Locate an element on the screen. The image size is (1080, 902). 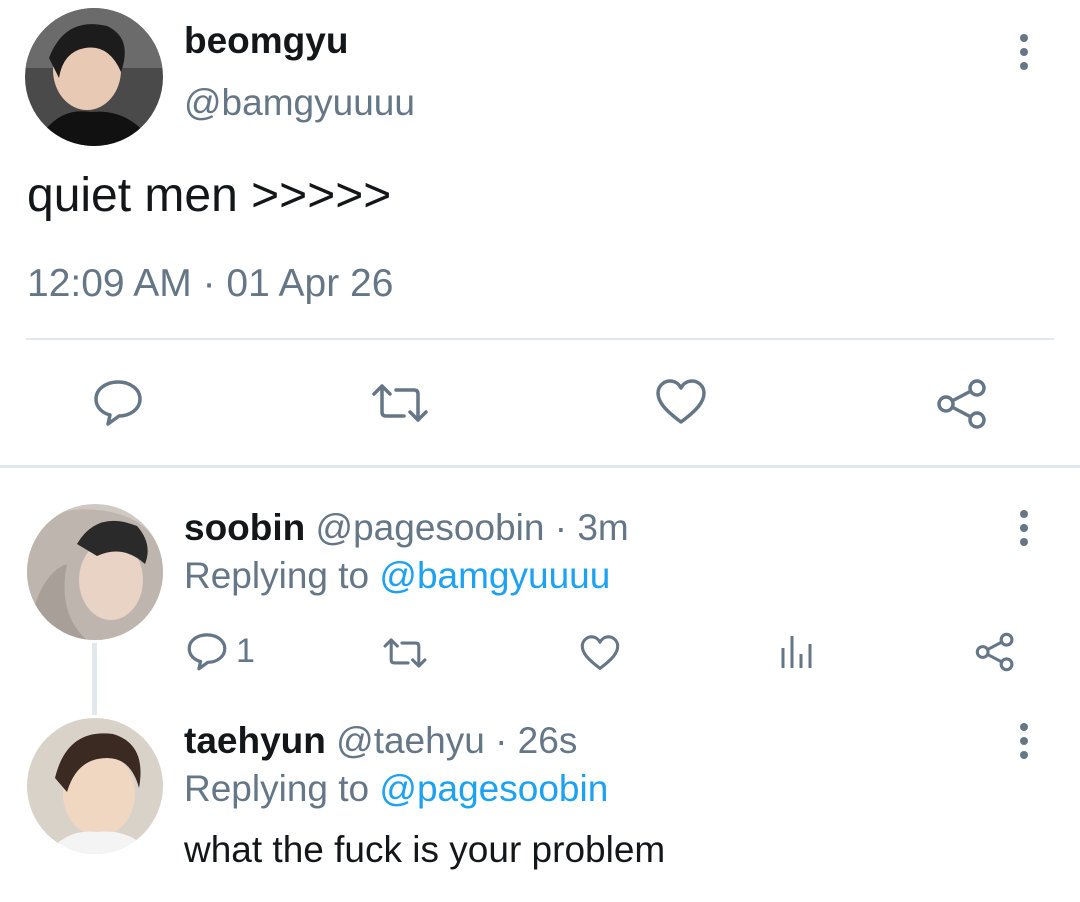
avatar-beomgyu is located at coordinates (94, 77).